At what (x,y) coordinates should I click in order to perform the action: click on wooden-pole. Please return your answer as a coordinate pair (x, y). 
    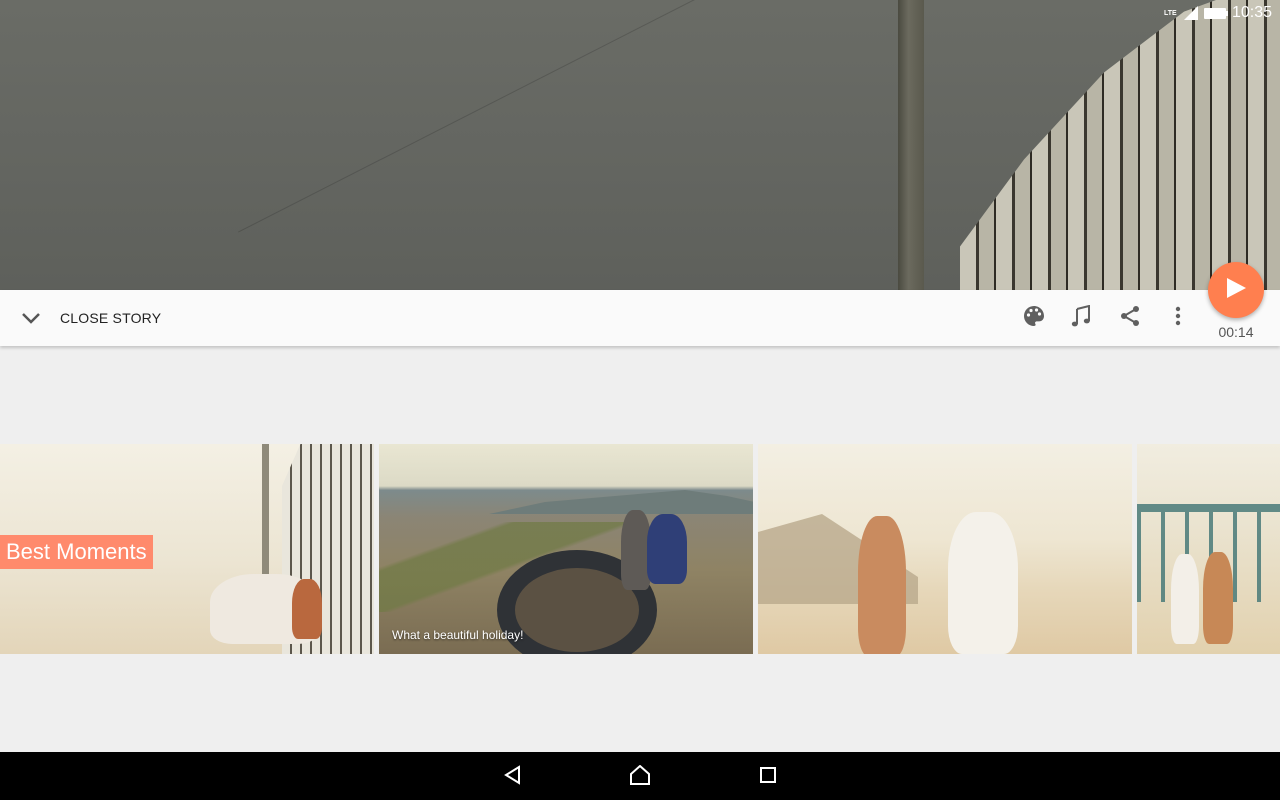
    Looking at the image, I should click on (911, 145).